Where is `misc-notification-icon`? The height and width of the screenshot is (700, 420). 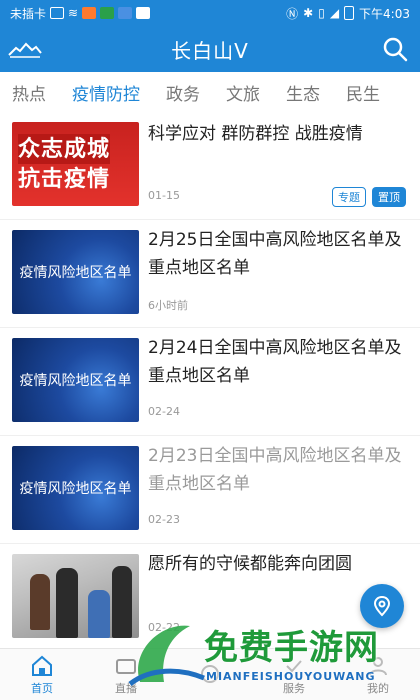
misc-notification-icon is located at coordinates (143, 13).